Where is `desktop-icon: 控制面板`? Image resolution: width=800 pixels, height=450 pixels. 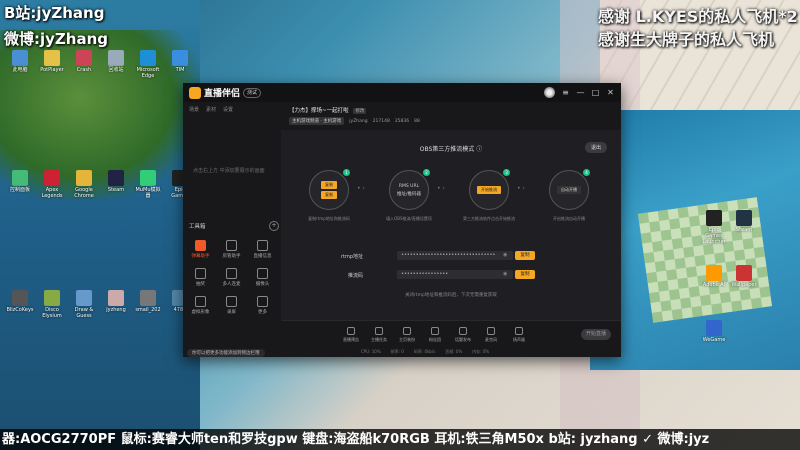 desktop-icon: 控制面板 is located at coordinates (20, 181).